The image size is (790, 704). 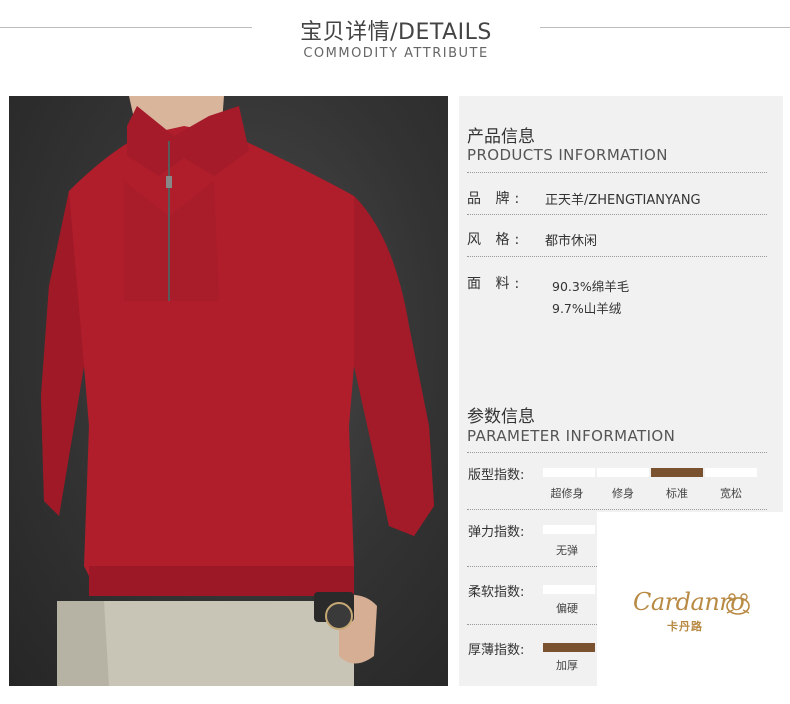 What do you see at coordinates (693, 608) in the screenshot?
I see `brand-logo-box: Cardanro 卡丹路` at bounding box center [693, 608].